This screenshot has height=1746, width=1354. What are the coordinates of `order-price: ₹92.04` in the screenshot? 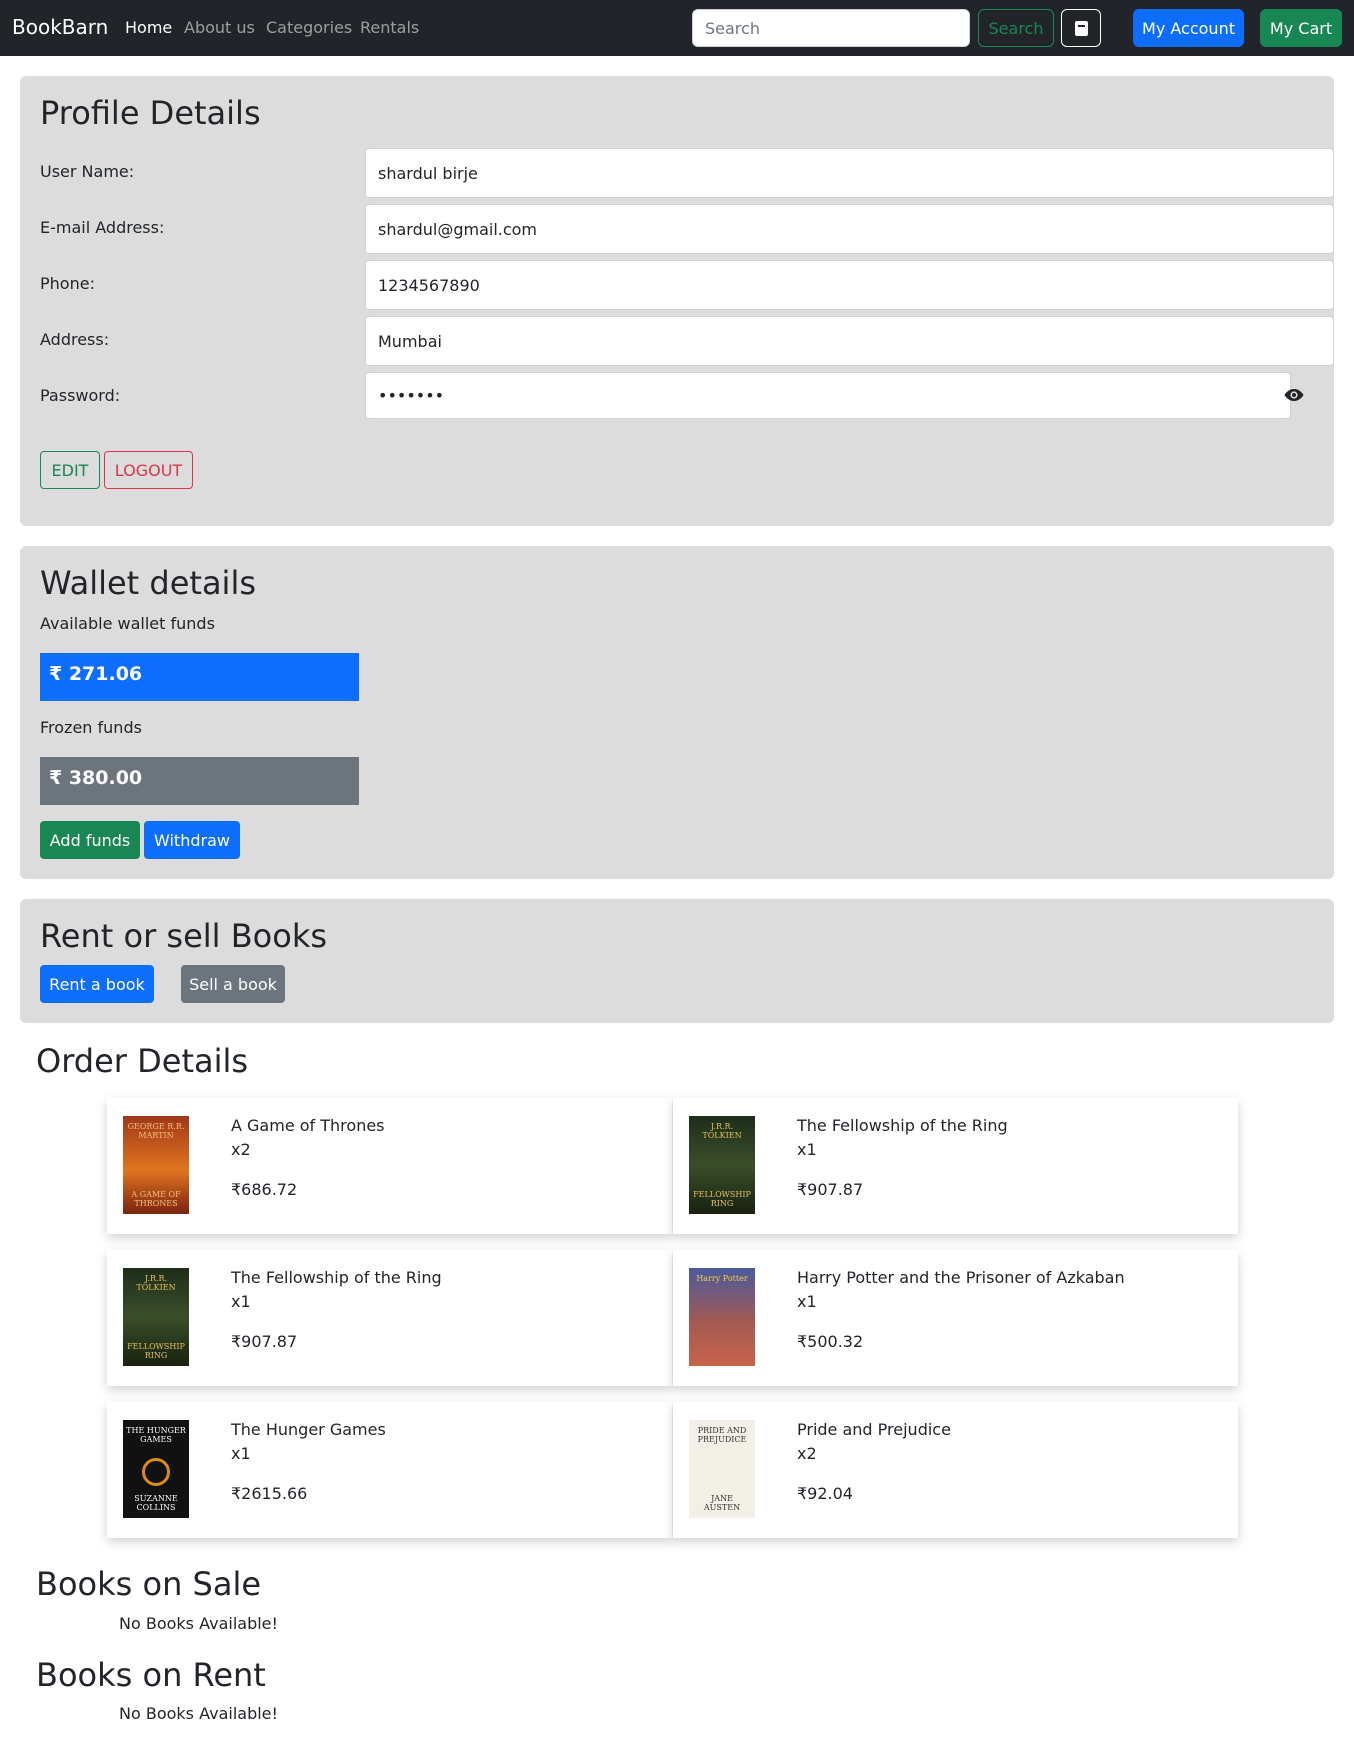 It's located at (825, 1493).